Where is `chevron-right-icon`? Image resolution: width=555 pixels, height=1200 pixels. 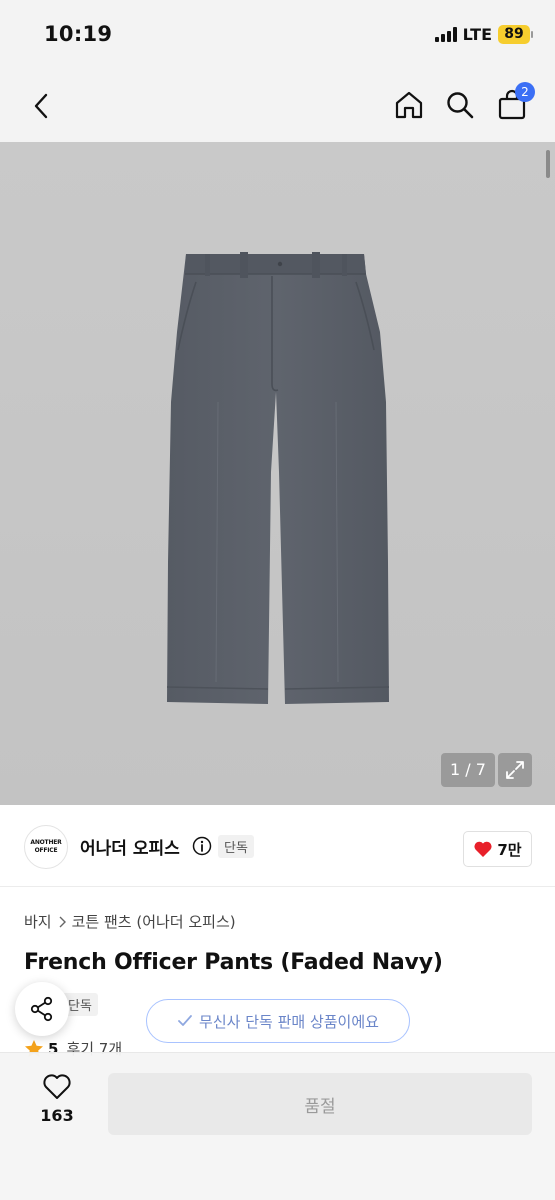
chevron-right-icon is located at coordinates (62, 921).